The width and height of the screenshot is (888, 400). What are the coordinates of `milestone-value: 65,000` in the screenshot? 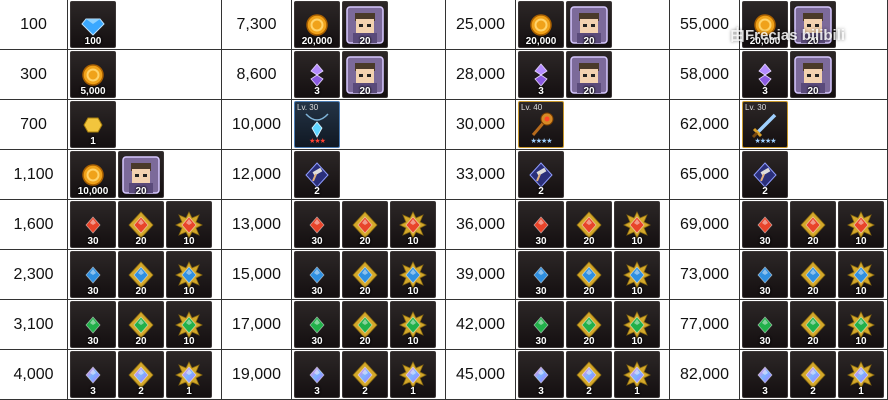 It's located at (705, 175).